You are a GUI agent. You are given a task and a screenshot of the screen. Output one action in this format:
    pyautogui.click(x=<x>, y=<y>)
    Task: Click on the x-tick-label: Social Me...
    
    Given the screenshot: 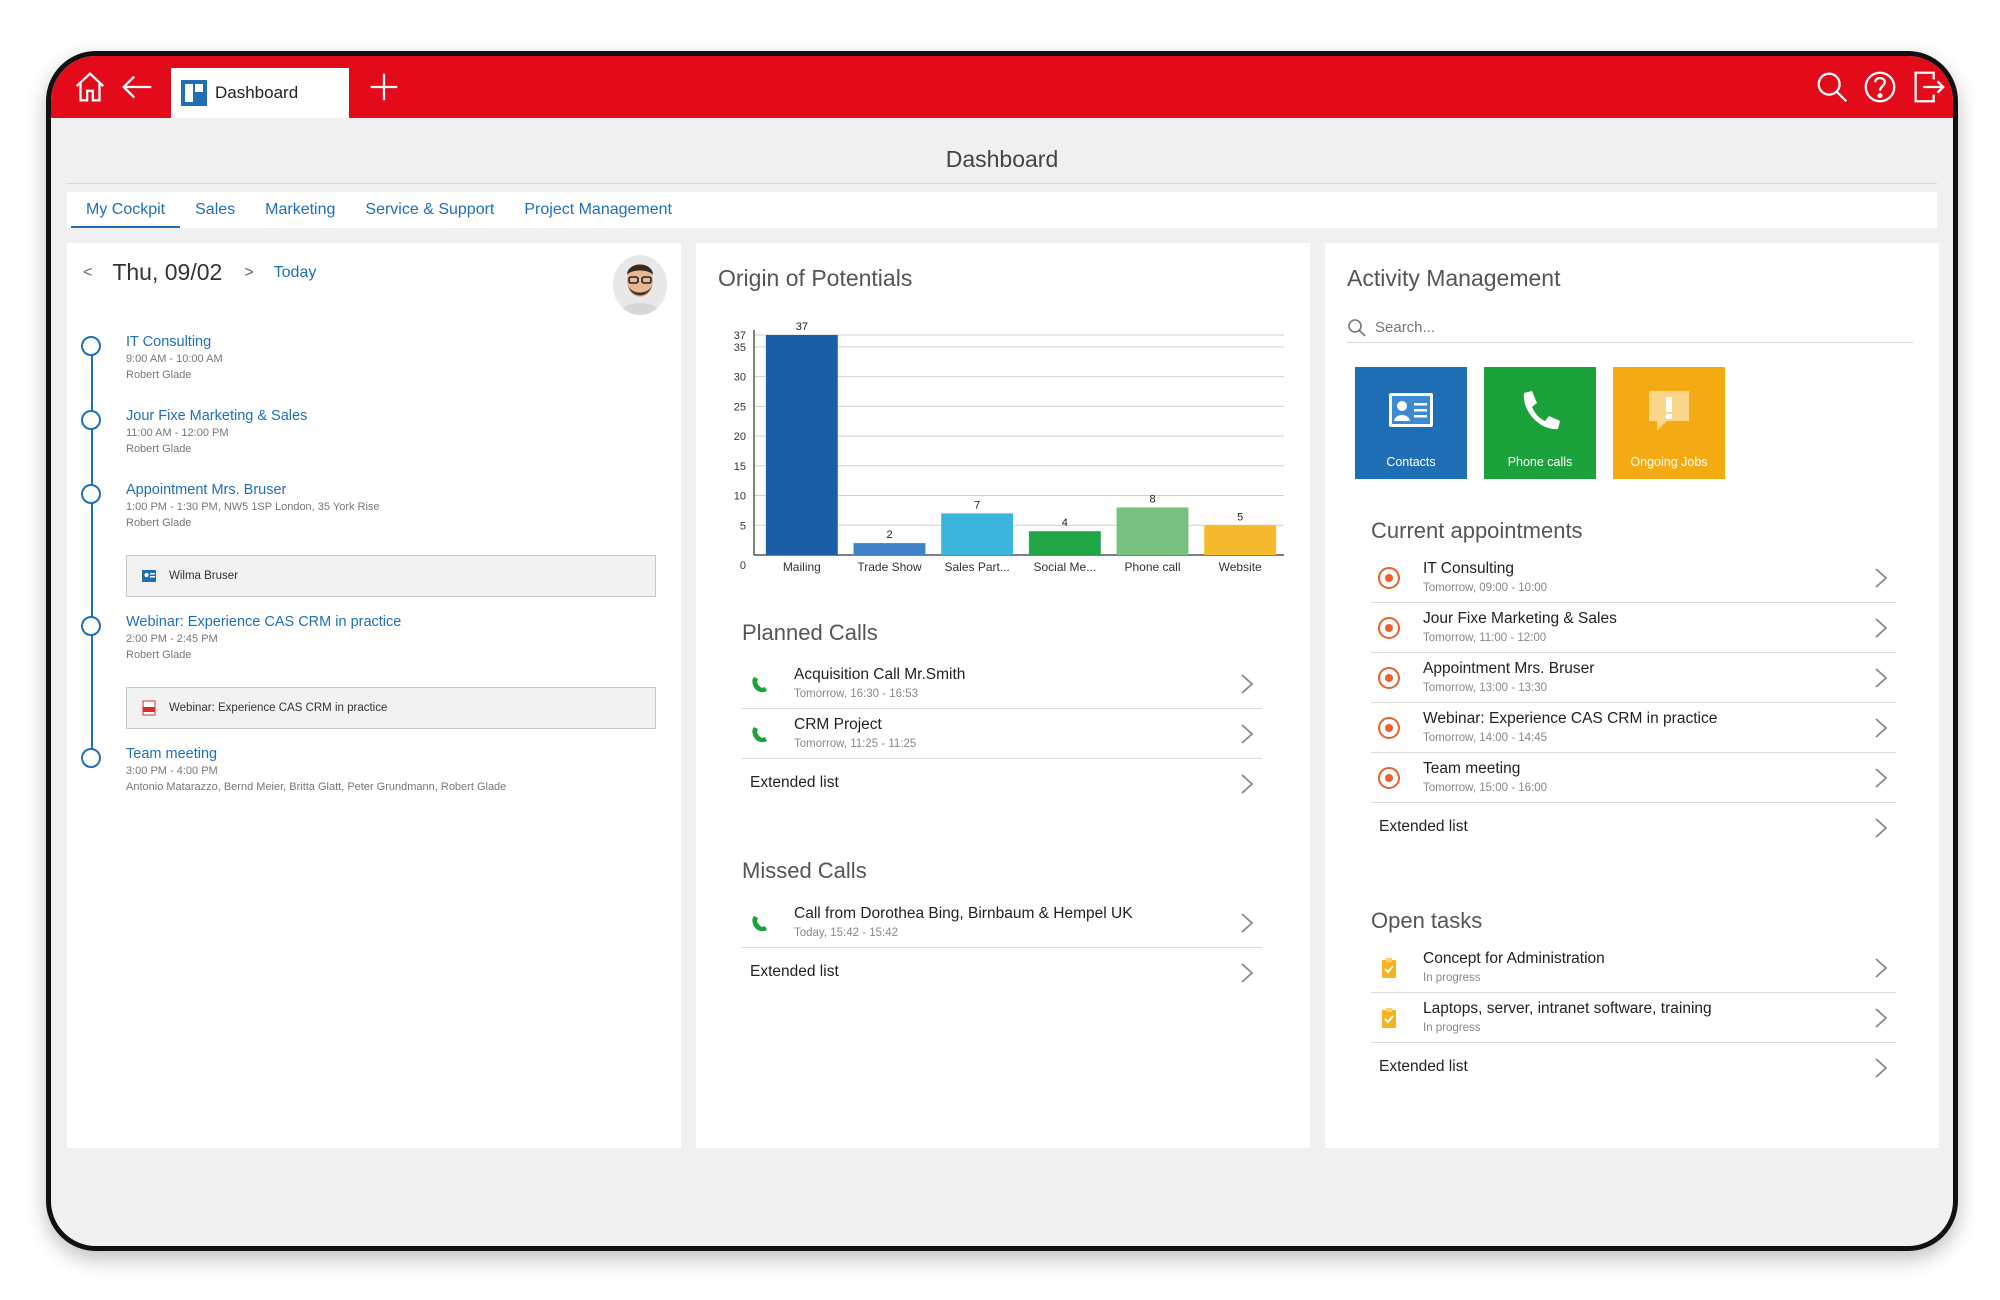 What is the action you would take?
    pyautogui.click(x=1064, y=567)
    